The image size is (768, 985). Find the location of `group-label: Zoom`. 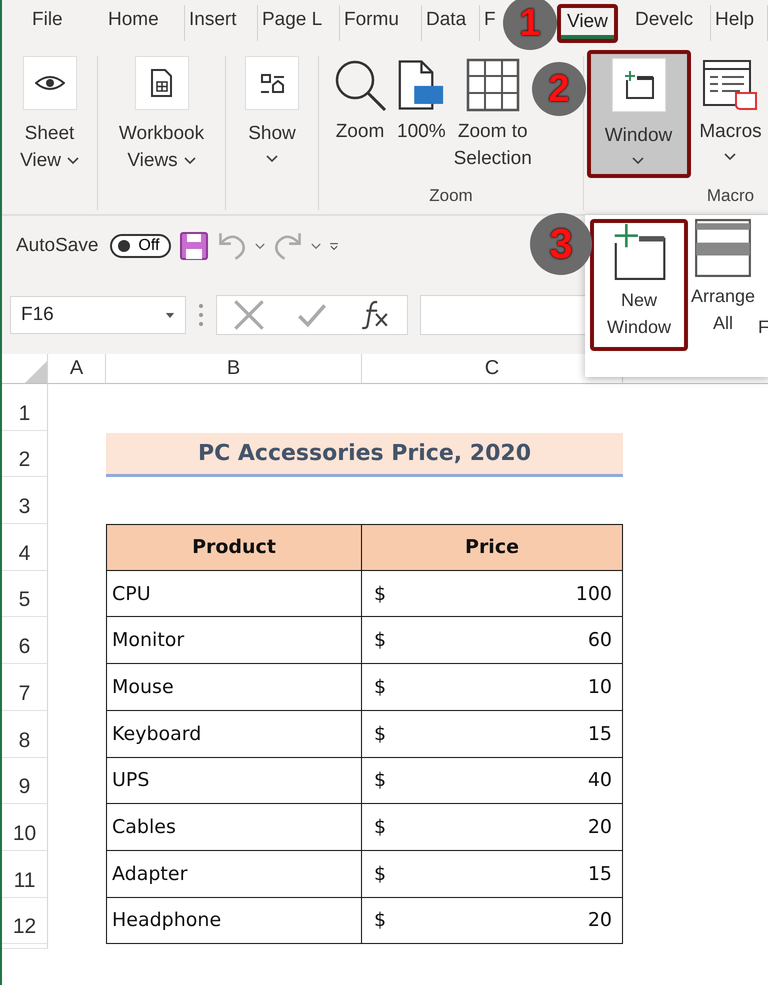

group-label: Zoom is located at coordinates (451, 196).